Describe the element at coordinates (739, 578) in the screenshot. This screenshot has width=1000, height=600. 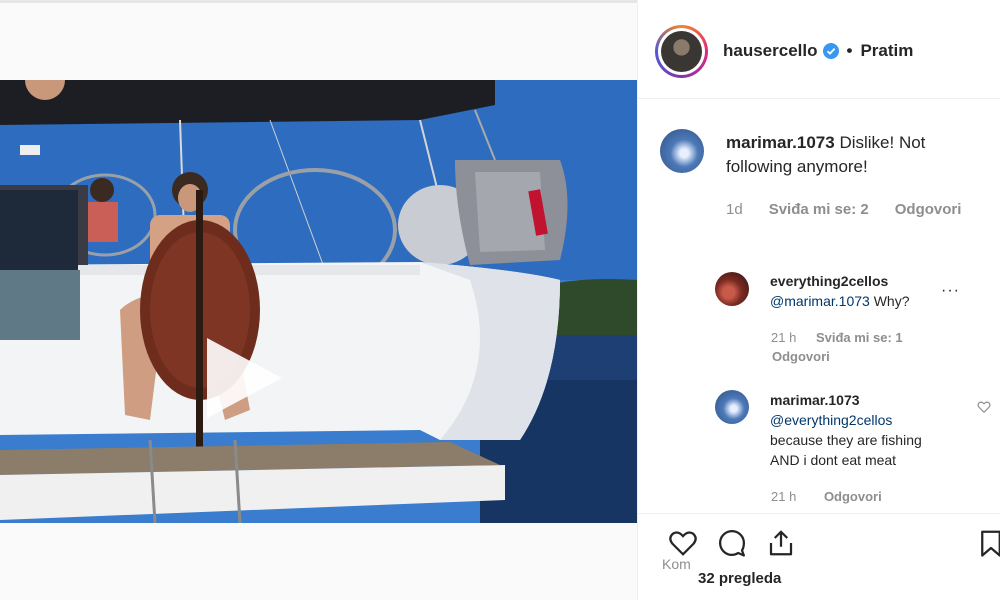
I see `view-count: 32 pregleda` at that location.